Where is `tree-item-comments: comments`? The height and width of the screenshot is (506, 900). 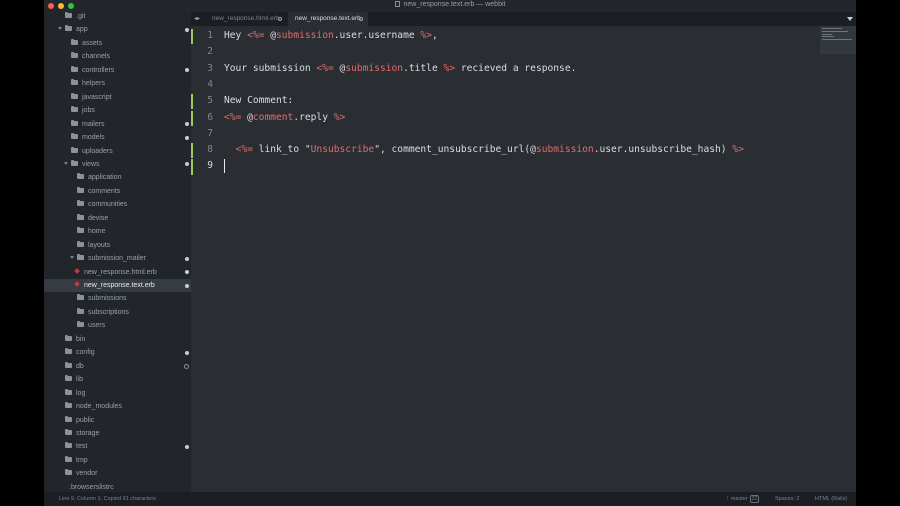
tree-item-comments: comments is located at coordinates (117, 191).